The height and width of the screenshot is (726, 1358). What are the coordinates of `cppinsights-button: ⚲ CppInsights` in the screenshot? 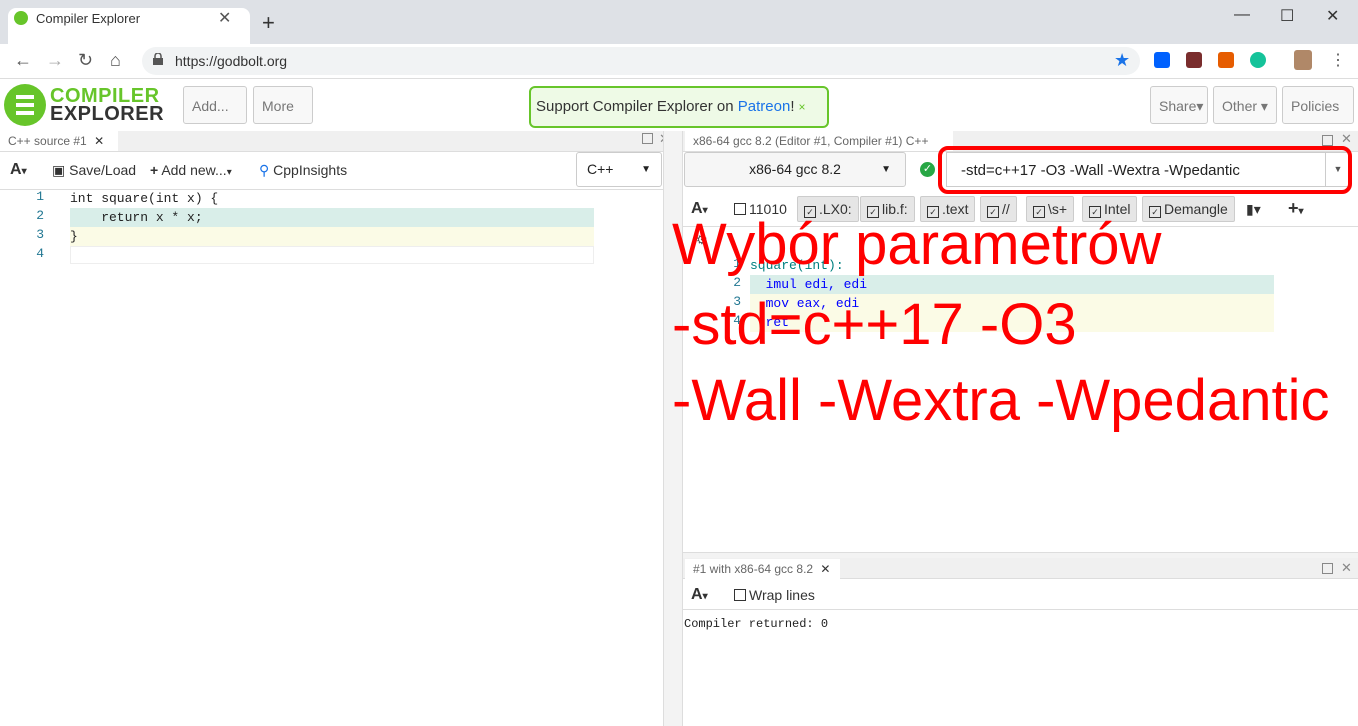 It's located at (303, 170).